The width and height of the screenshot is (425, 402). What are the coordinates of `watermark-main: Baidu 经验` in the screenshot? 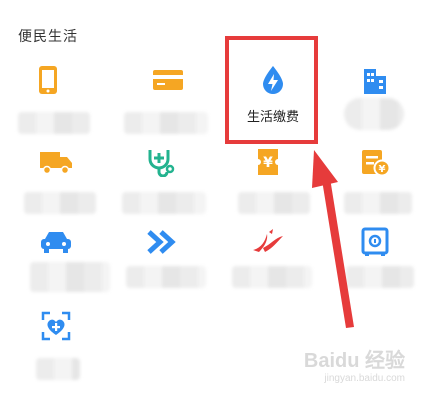 It's located at (354, 361).